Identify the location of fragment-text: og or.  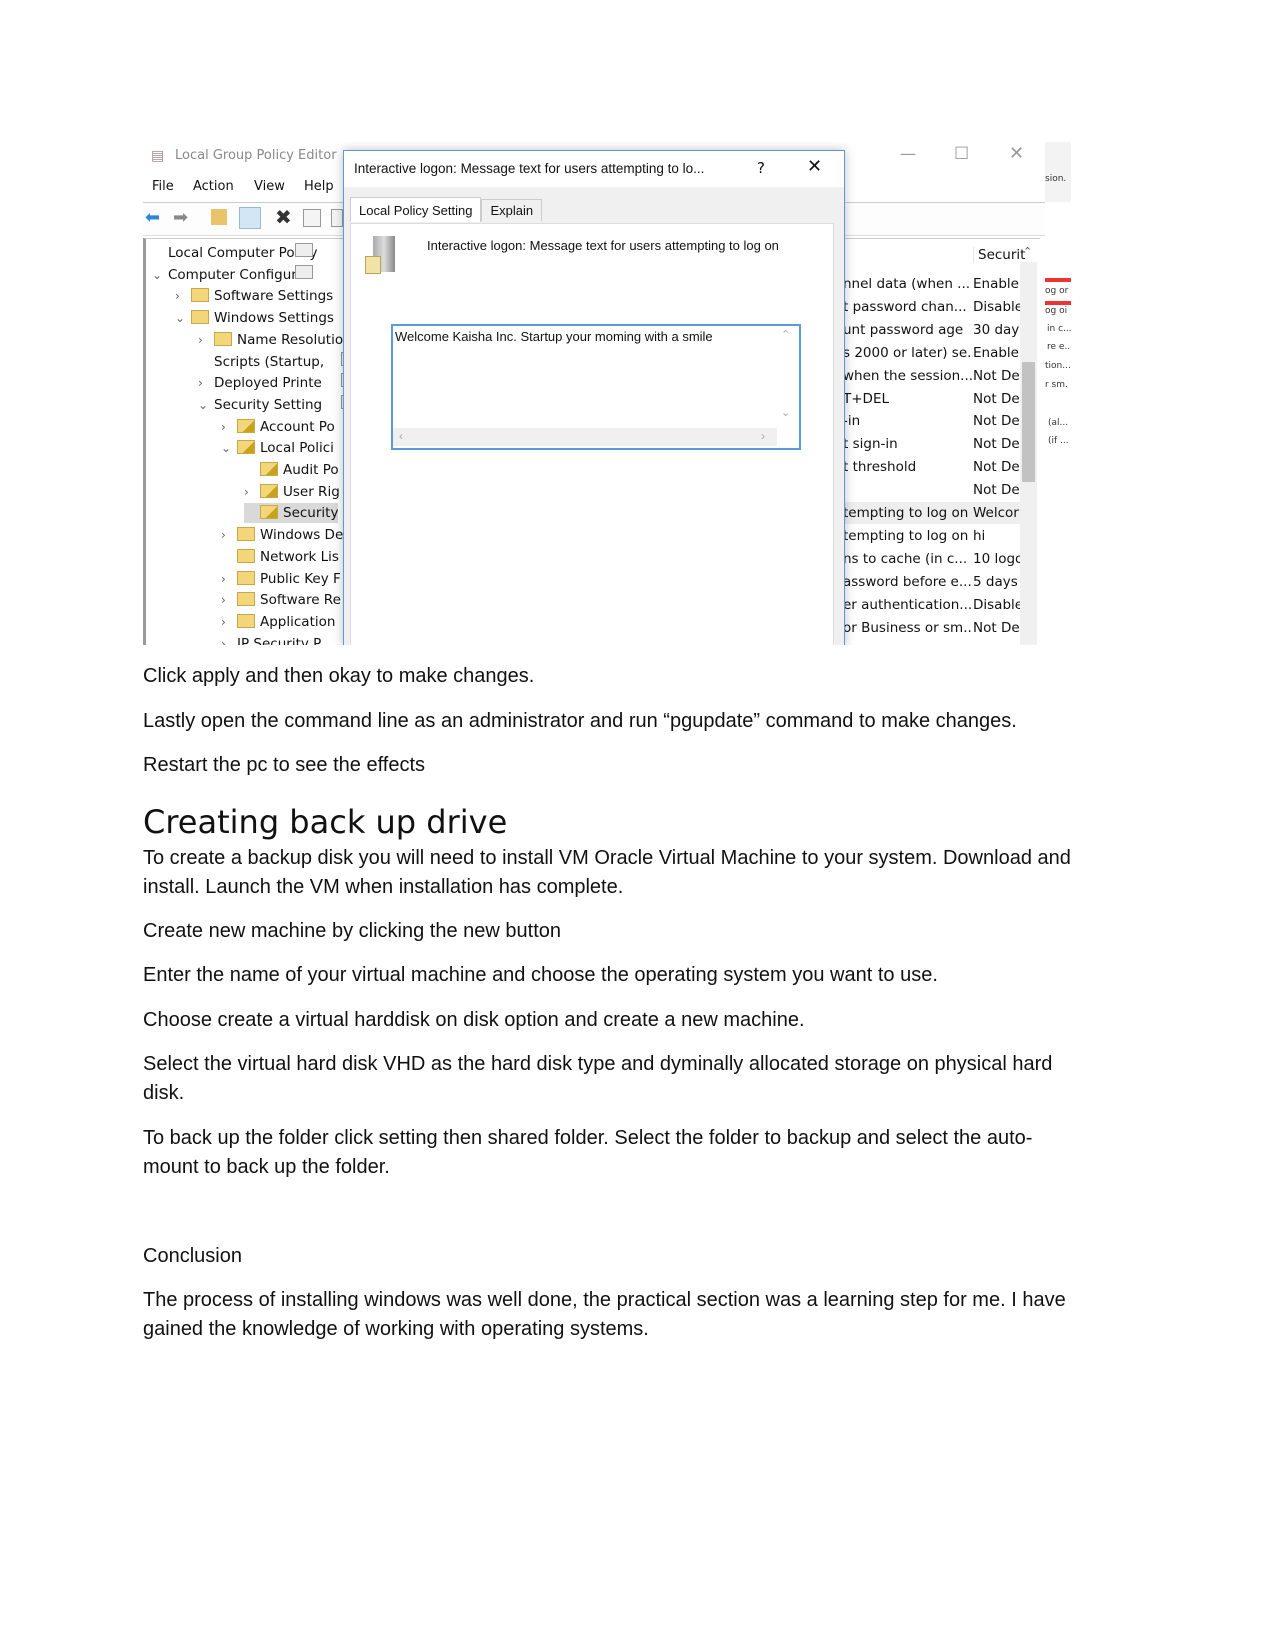
(1057, 291).